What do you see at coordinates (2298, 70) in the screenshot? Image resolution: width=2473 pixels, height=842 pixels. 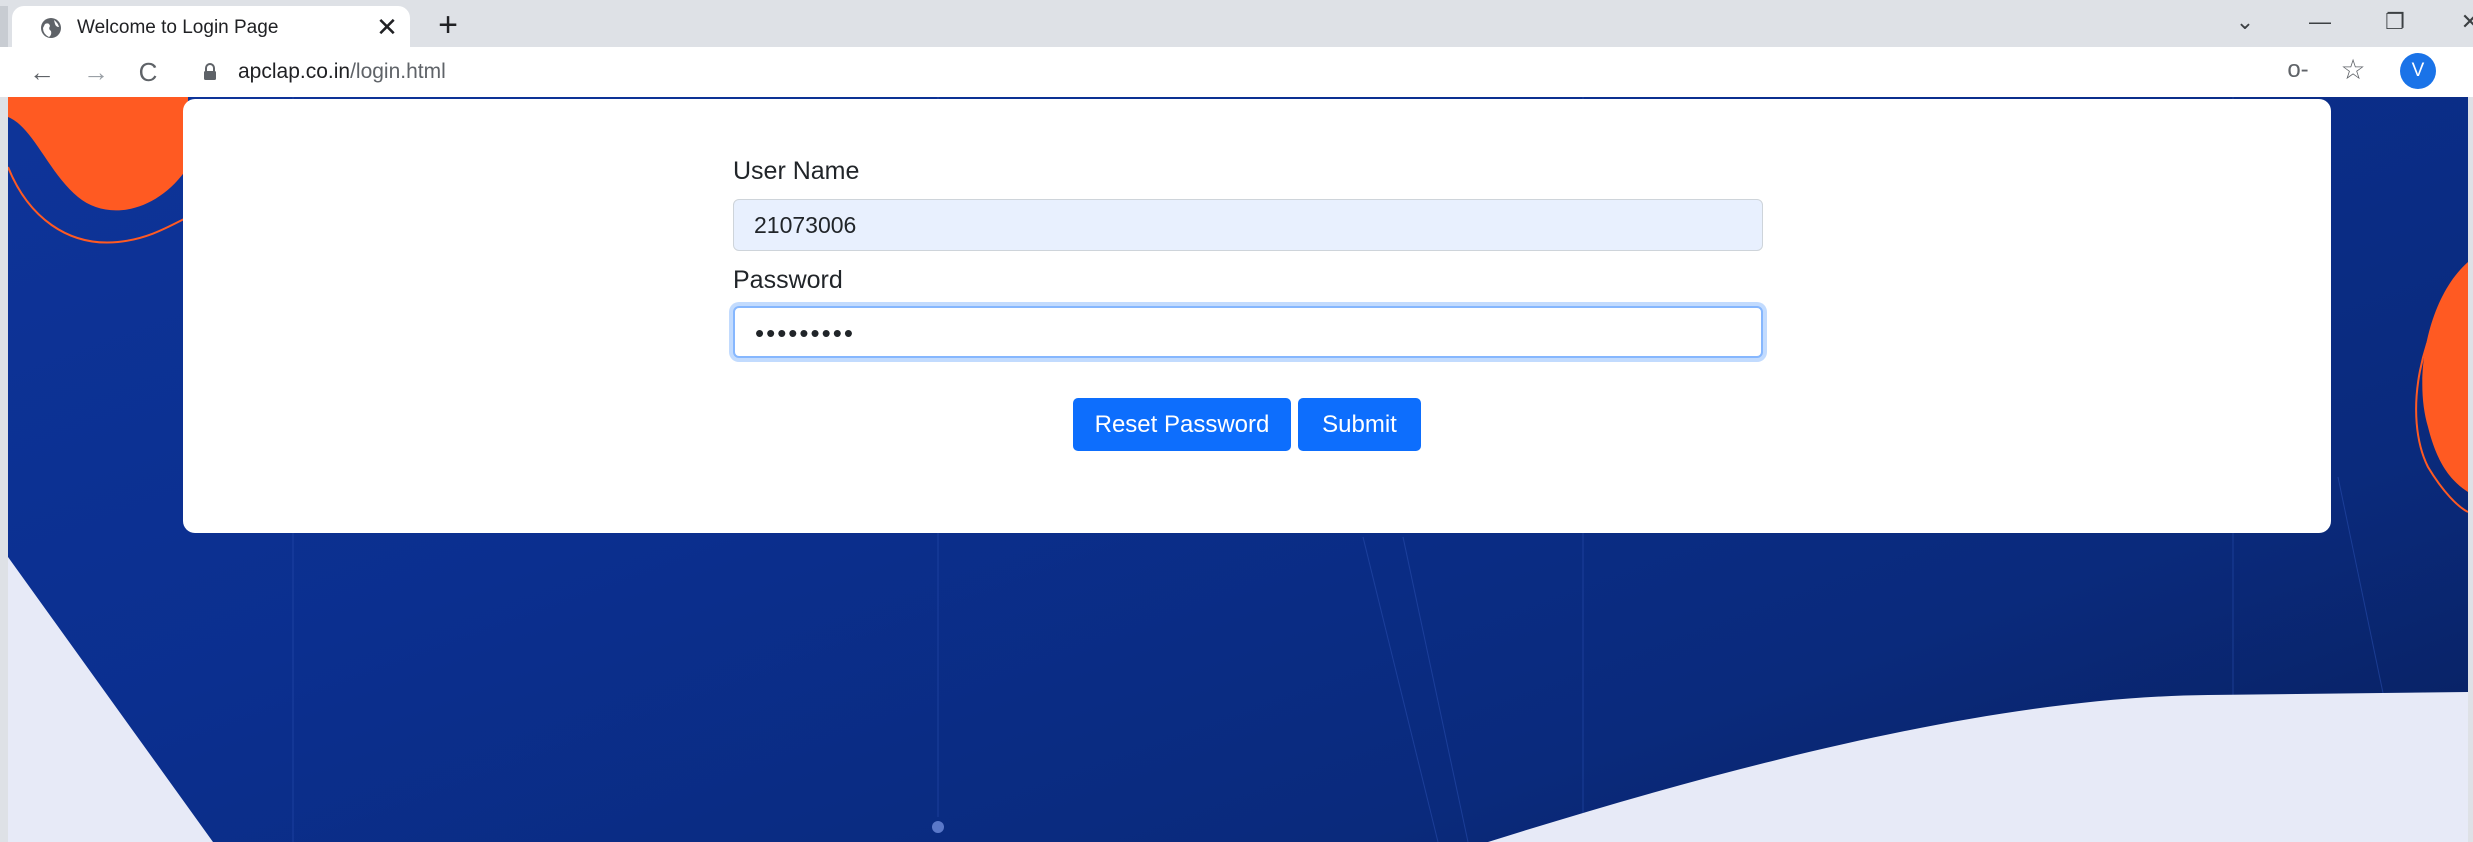 I see `key-icon: o-` at bounding box center [2298, 70].